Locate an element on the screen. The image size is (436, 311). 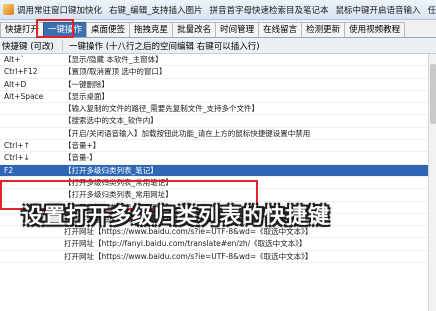
column-header-hotkey: 快捷键 (可改) is located at coordinates (31, 45).